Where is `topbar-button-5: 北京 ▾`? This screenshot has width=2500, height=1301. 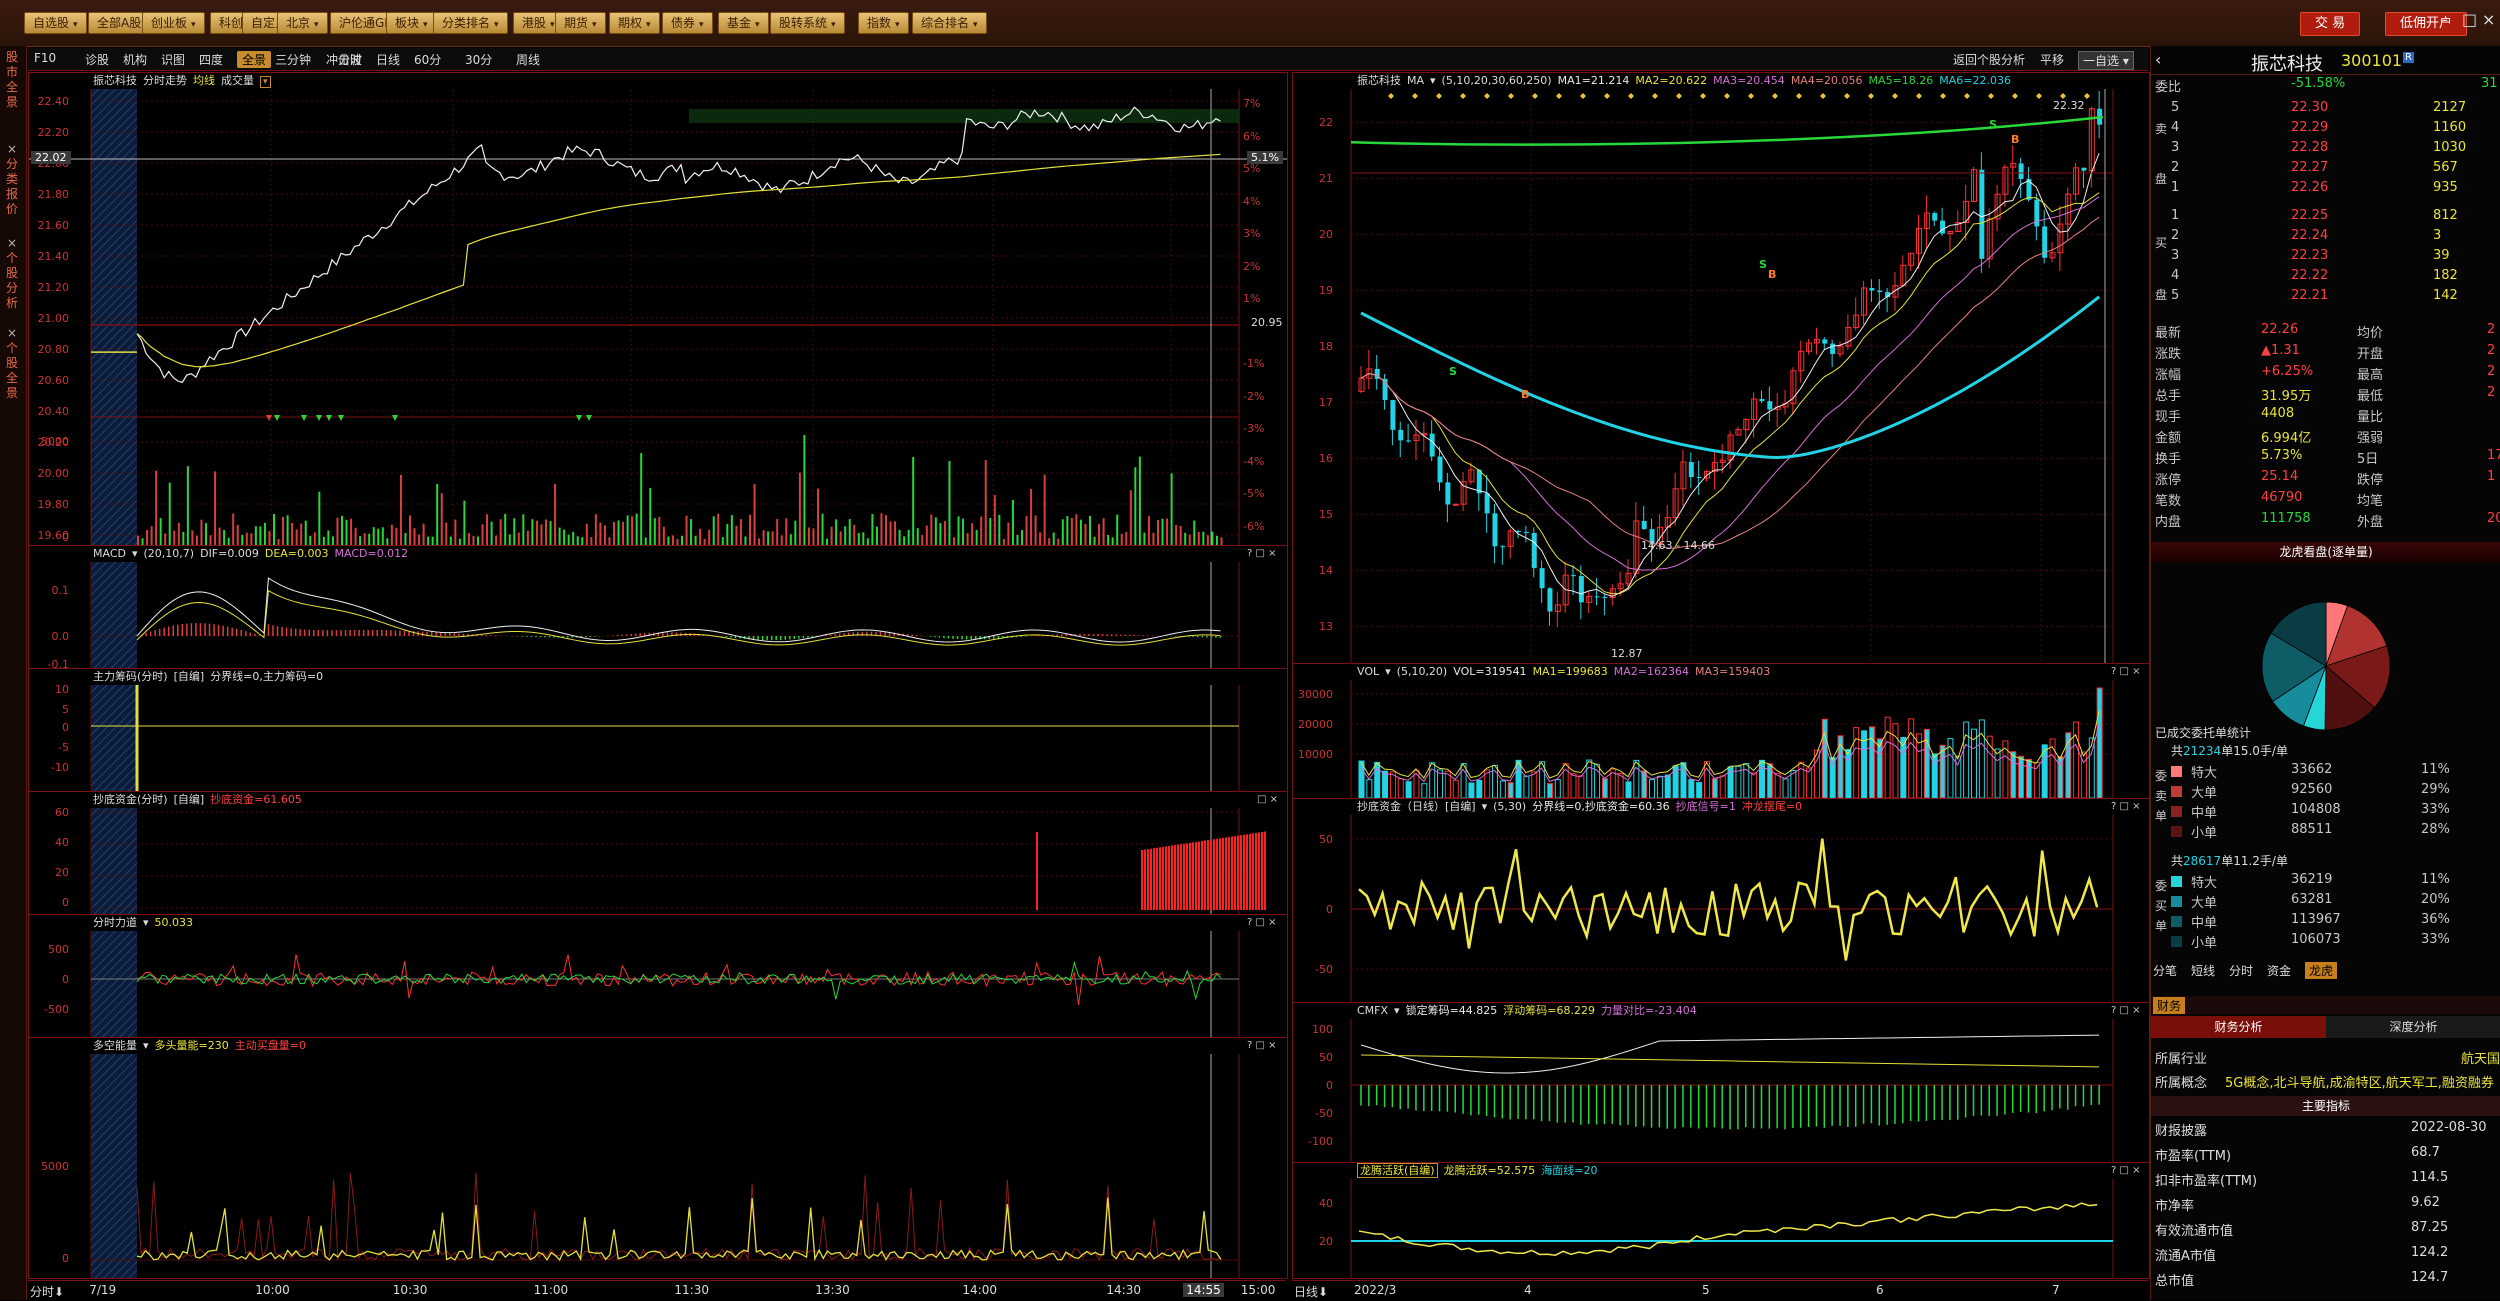
topbar-button-5: 北京 ▾ is located at coordinates (302, 23).